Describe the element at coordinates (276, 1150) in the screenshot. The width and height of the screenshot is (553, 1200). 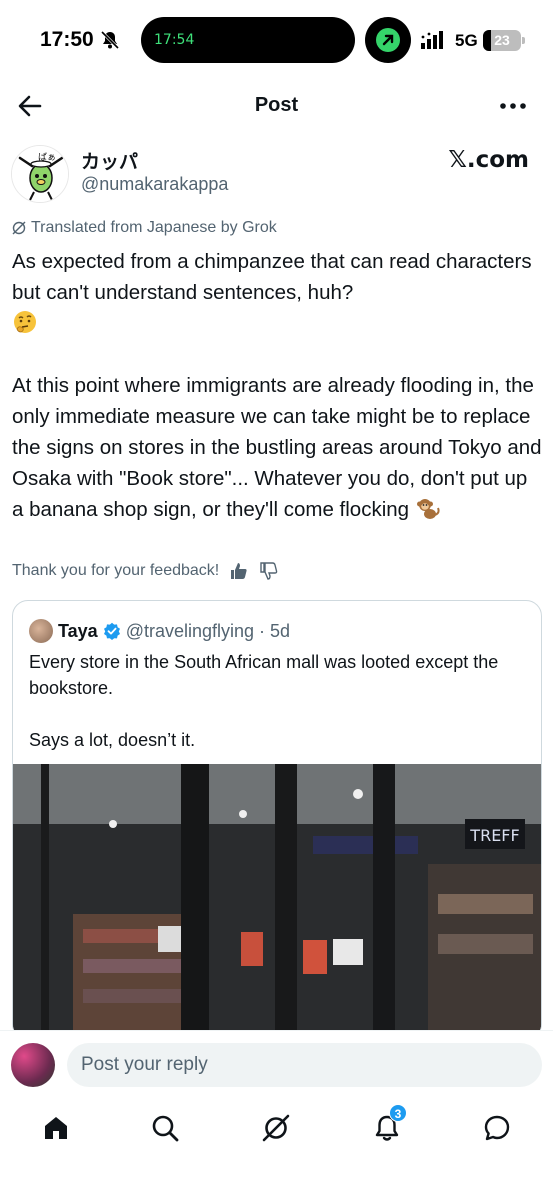
I see `bottom-tab-bar: 3` at that location.